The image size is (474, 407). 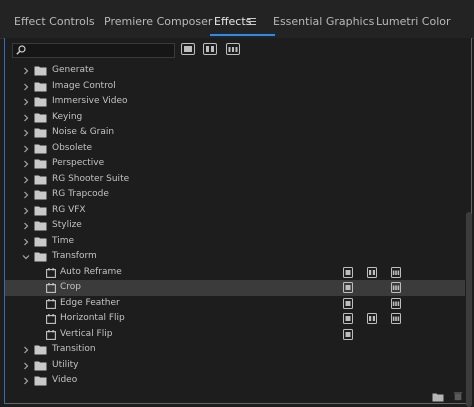 What do you see at coordinates (99, 50) in the screenshot?
I see `search-input` at bounding box center [99, 50].